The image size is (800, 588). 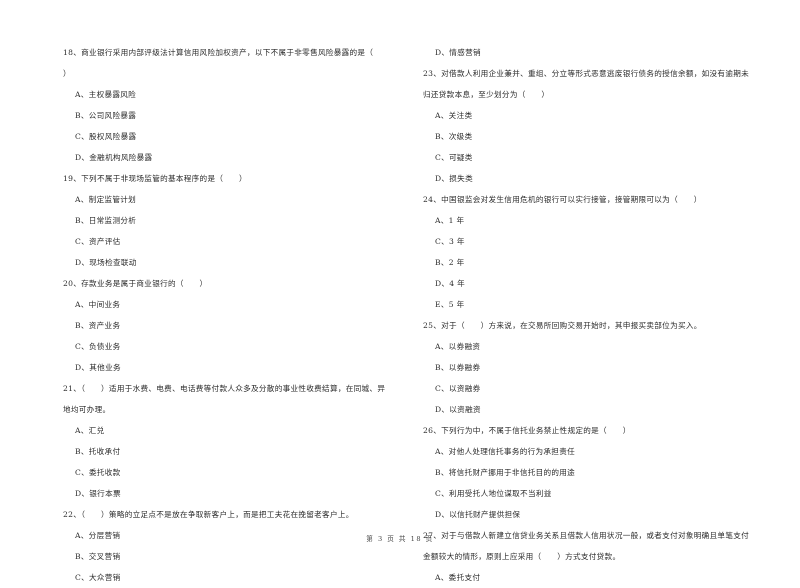 I want to click on question-text: 22、（ ）策略的立足点不是放在争取新客户上，而是把工夫花在挽留老客户上。, so click(x=208, y=514).